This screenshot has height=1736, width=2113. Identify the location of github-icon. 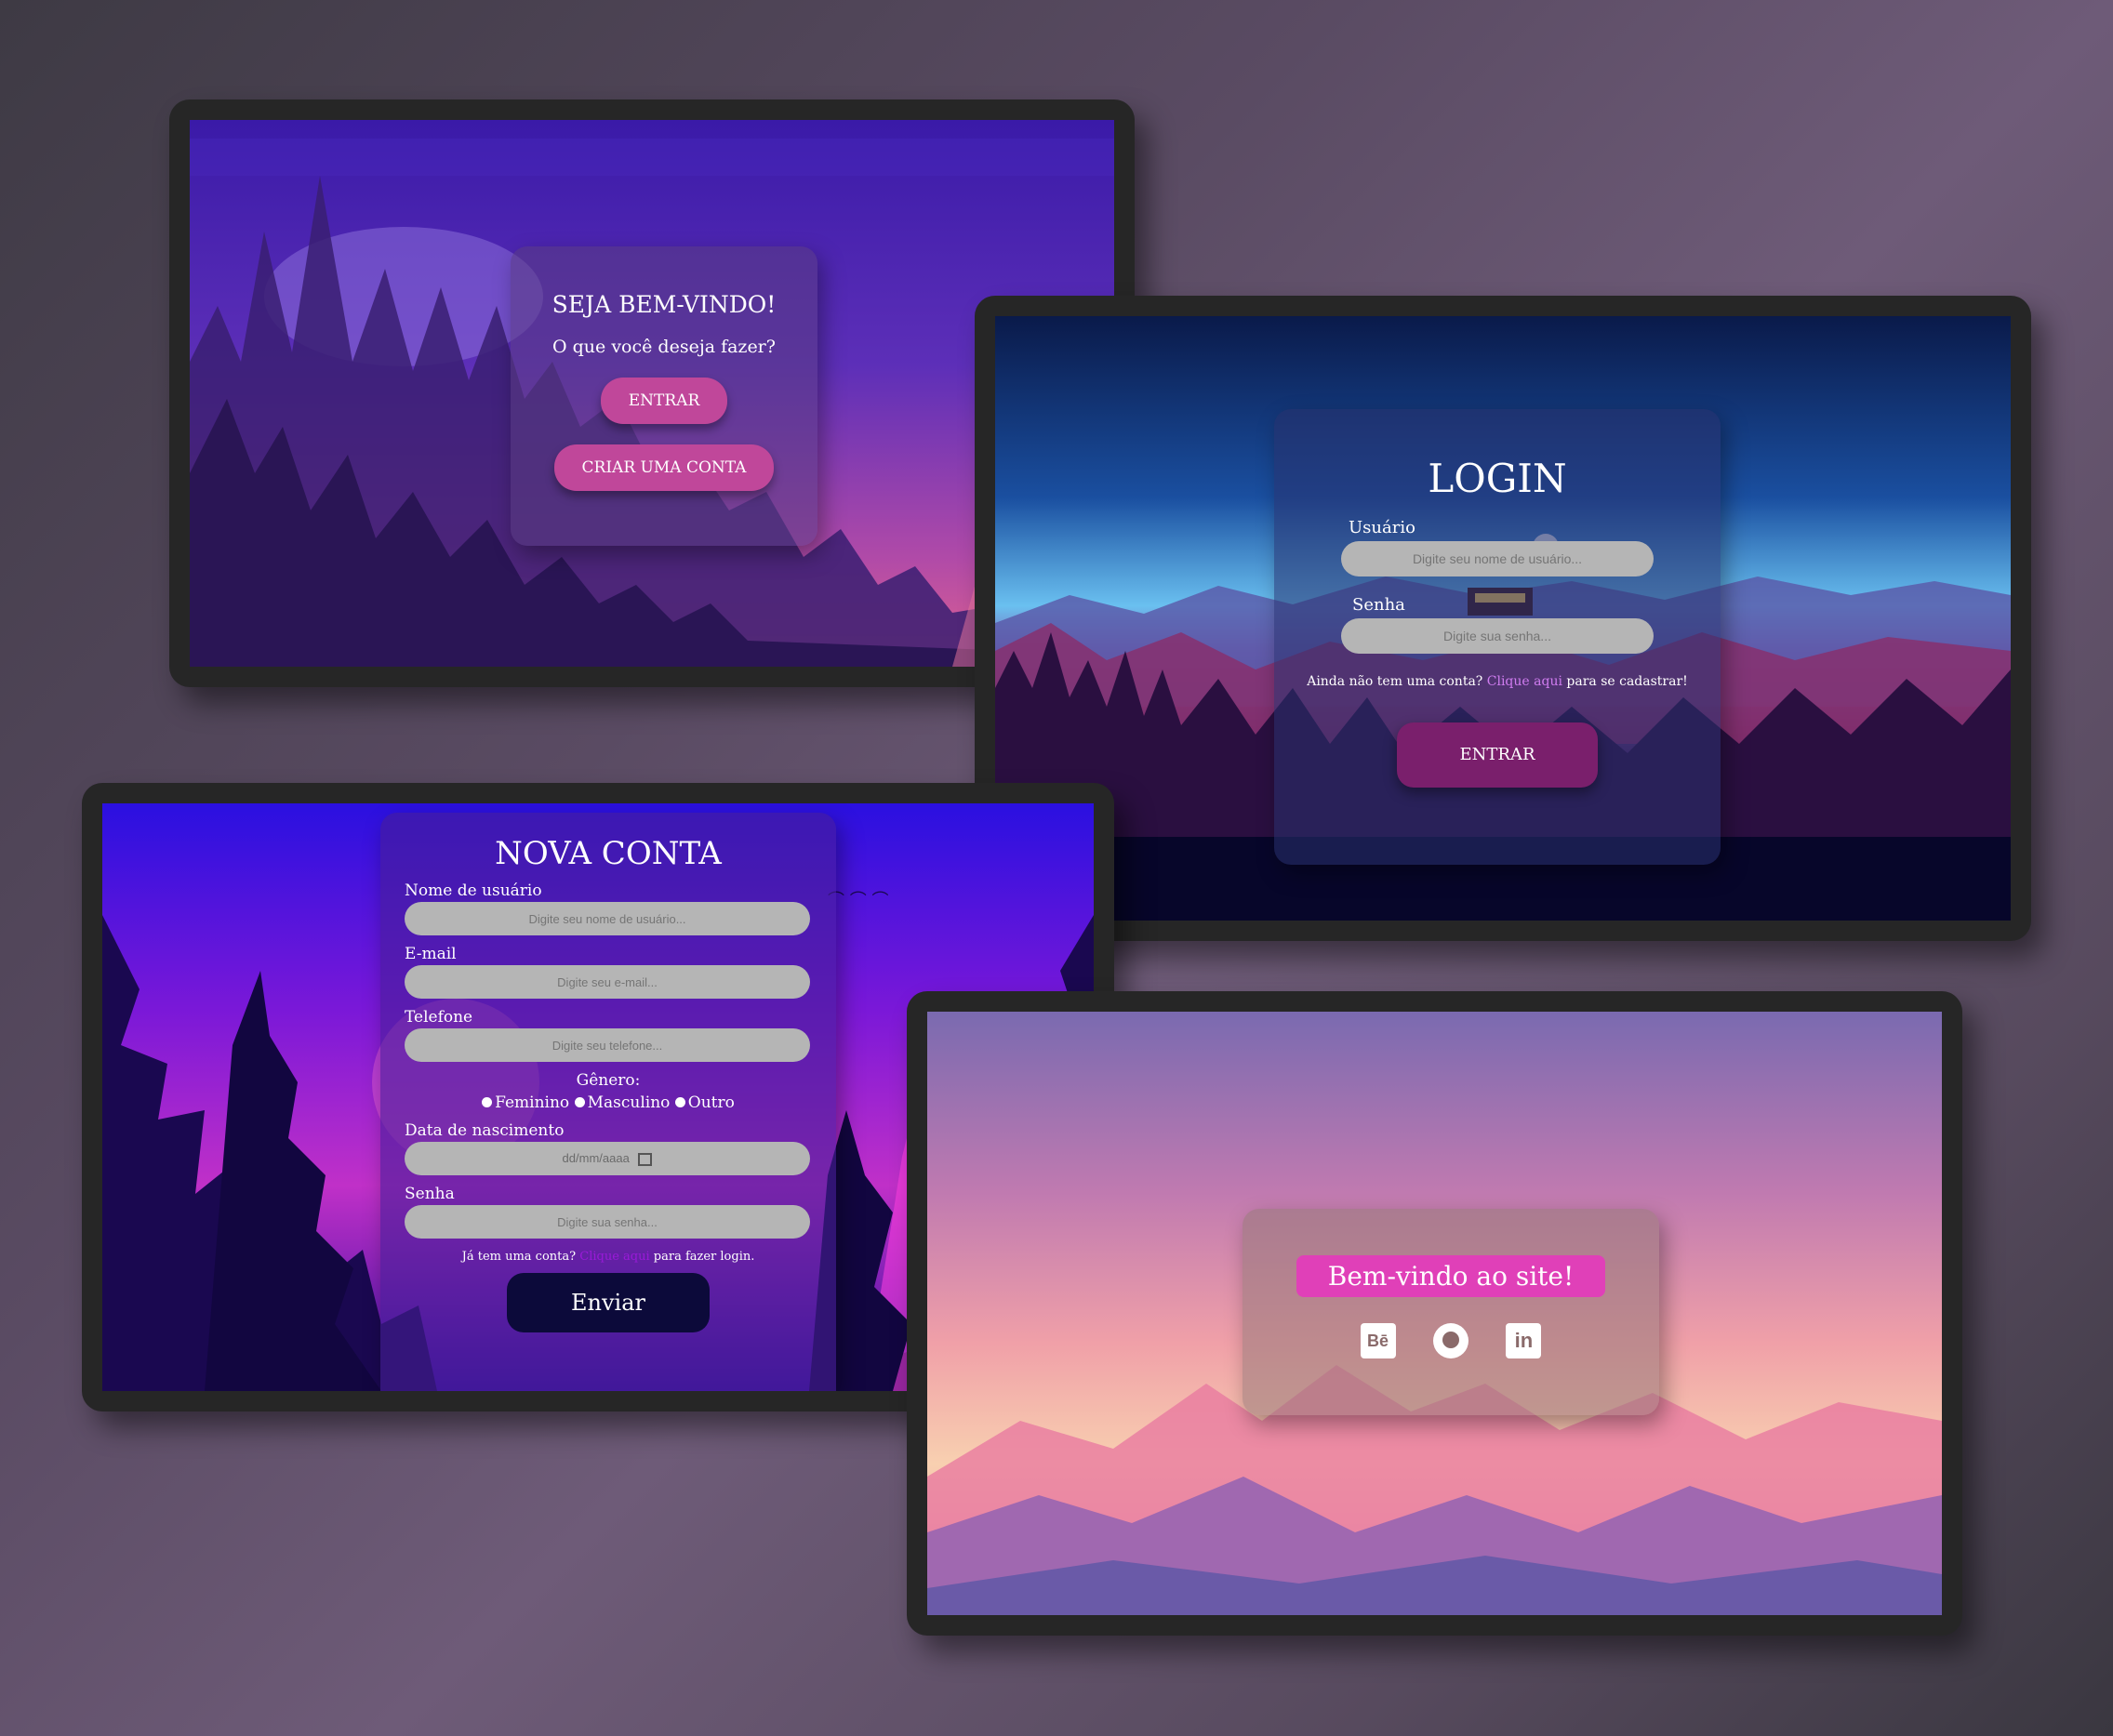
(1450, 1340).